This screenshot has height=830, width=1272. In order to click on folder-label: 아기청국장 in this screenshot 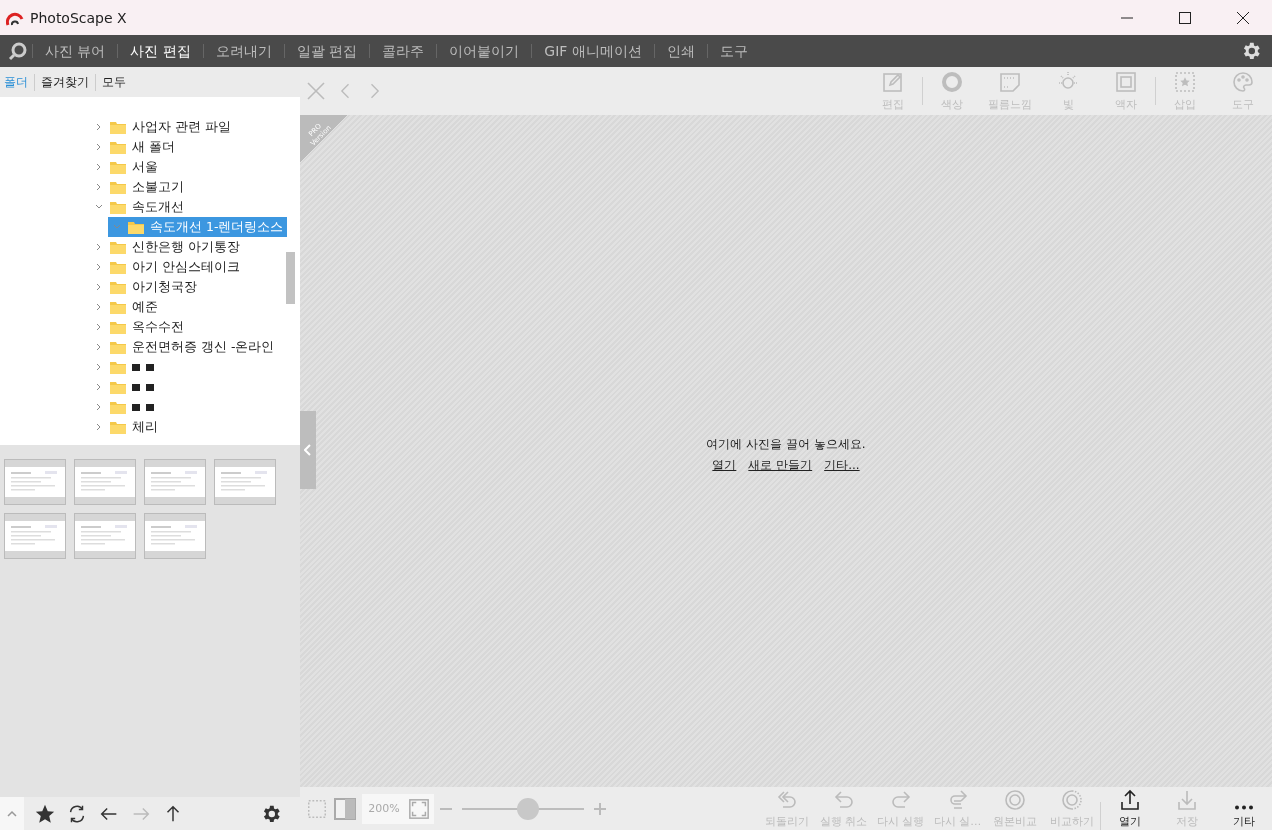, I will do `click(164, 287)`.